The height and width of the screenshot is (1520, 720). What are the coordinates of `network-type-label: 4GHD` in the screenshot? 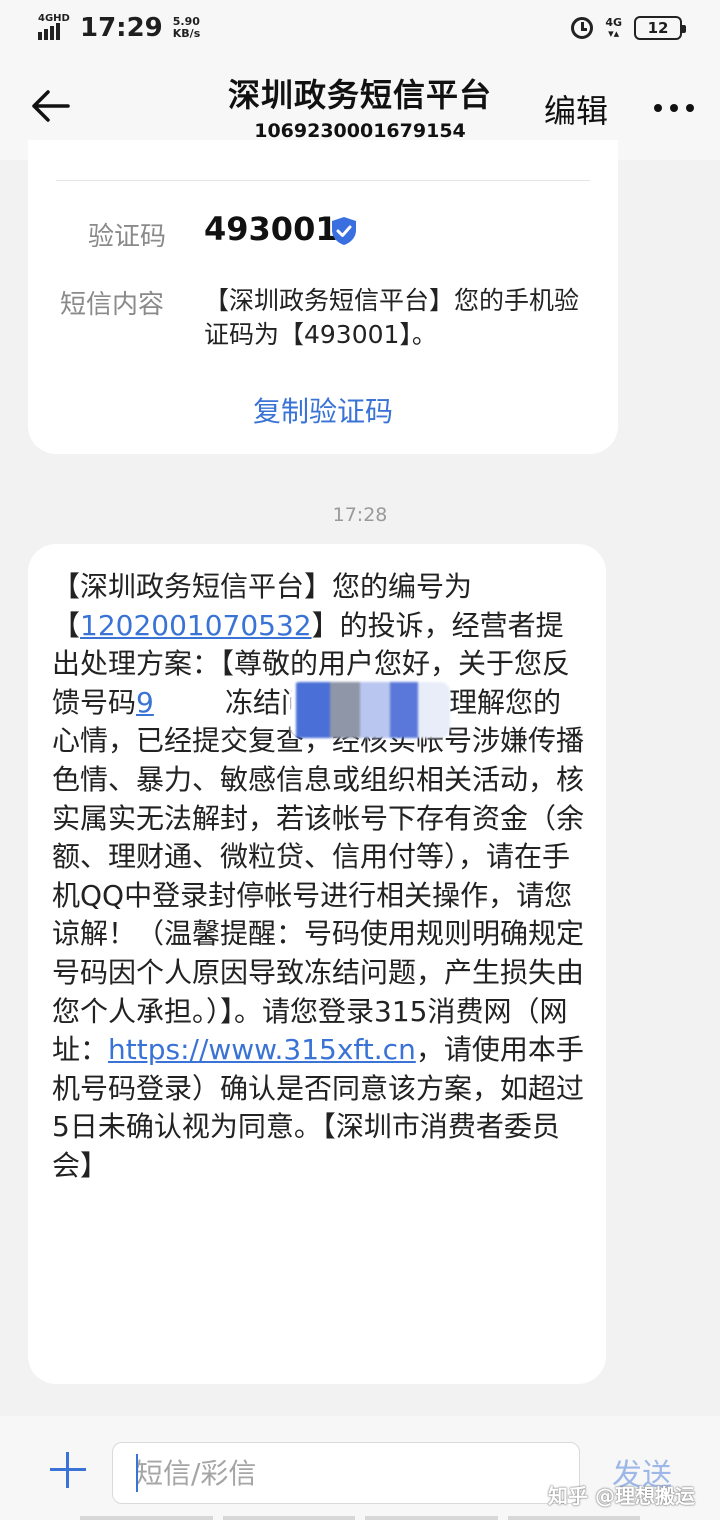 It's located at (54, 18).